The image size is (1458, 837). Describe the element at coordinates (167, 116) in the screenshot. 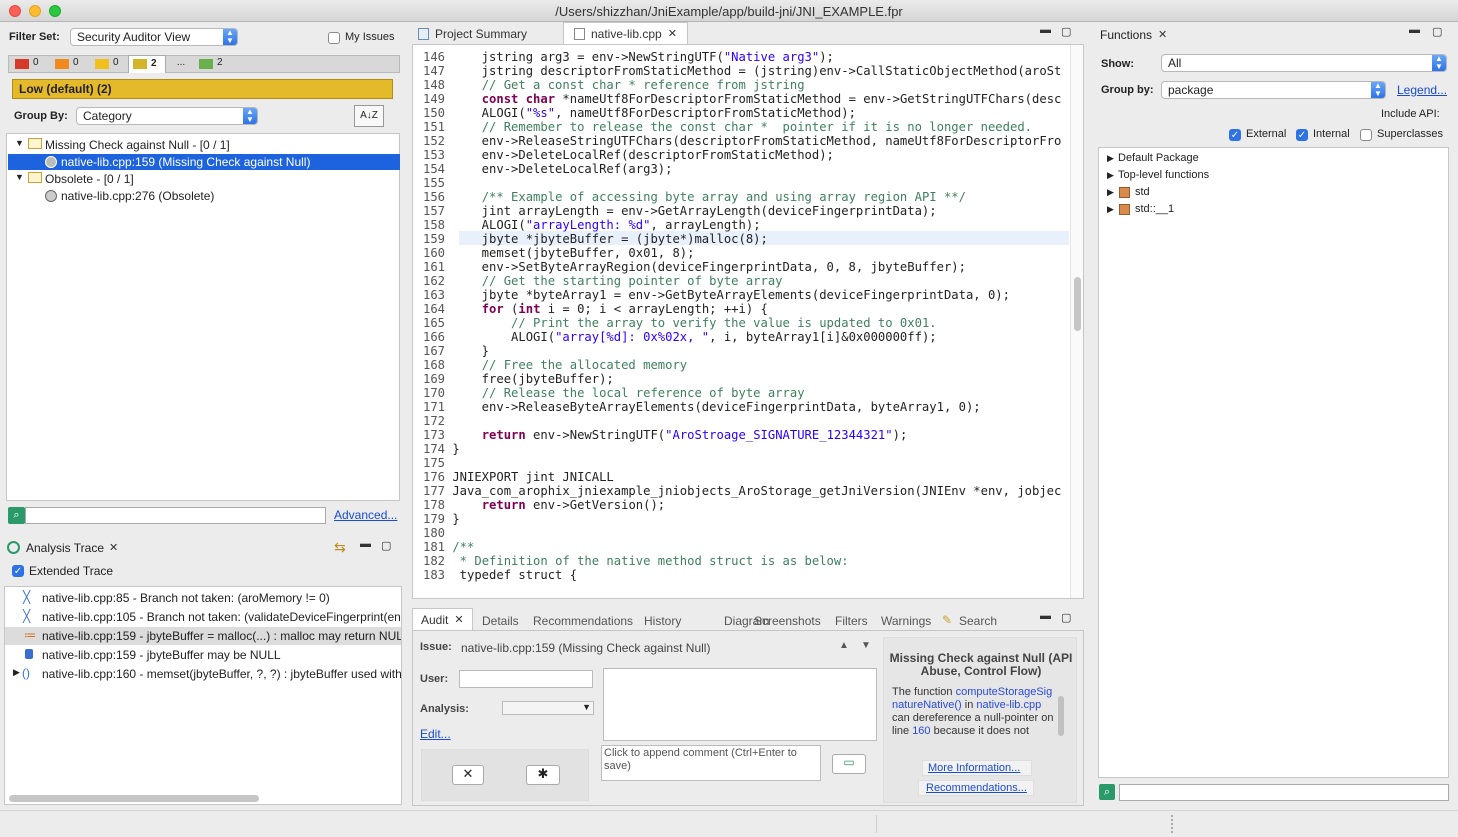

I see `group-by-select: Category ▲ ▼` at that location.